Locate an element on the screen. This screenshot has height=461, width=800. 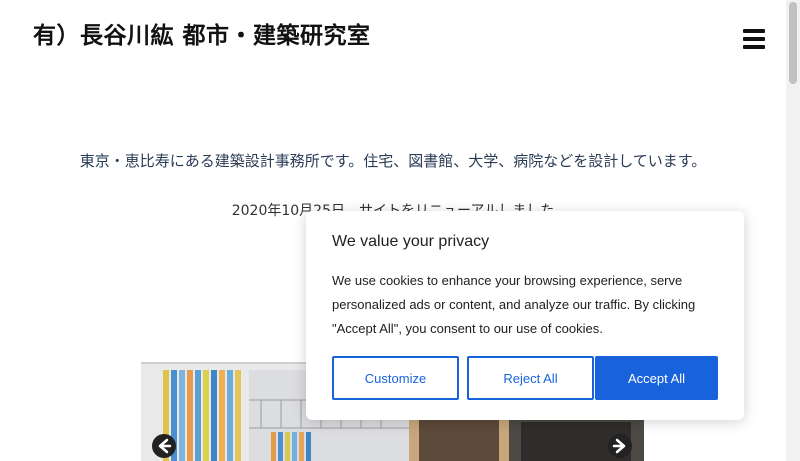
cookie-title: We value your privacy is located at coordinates (411, 241).